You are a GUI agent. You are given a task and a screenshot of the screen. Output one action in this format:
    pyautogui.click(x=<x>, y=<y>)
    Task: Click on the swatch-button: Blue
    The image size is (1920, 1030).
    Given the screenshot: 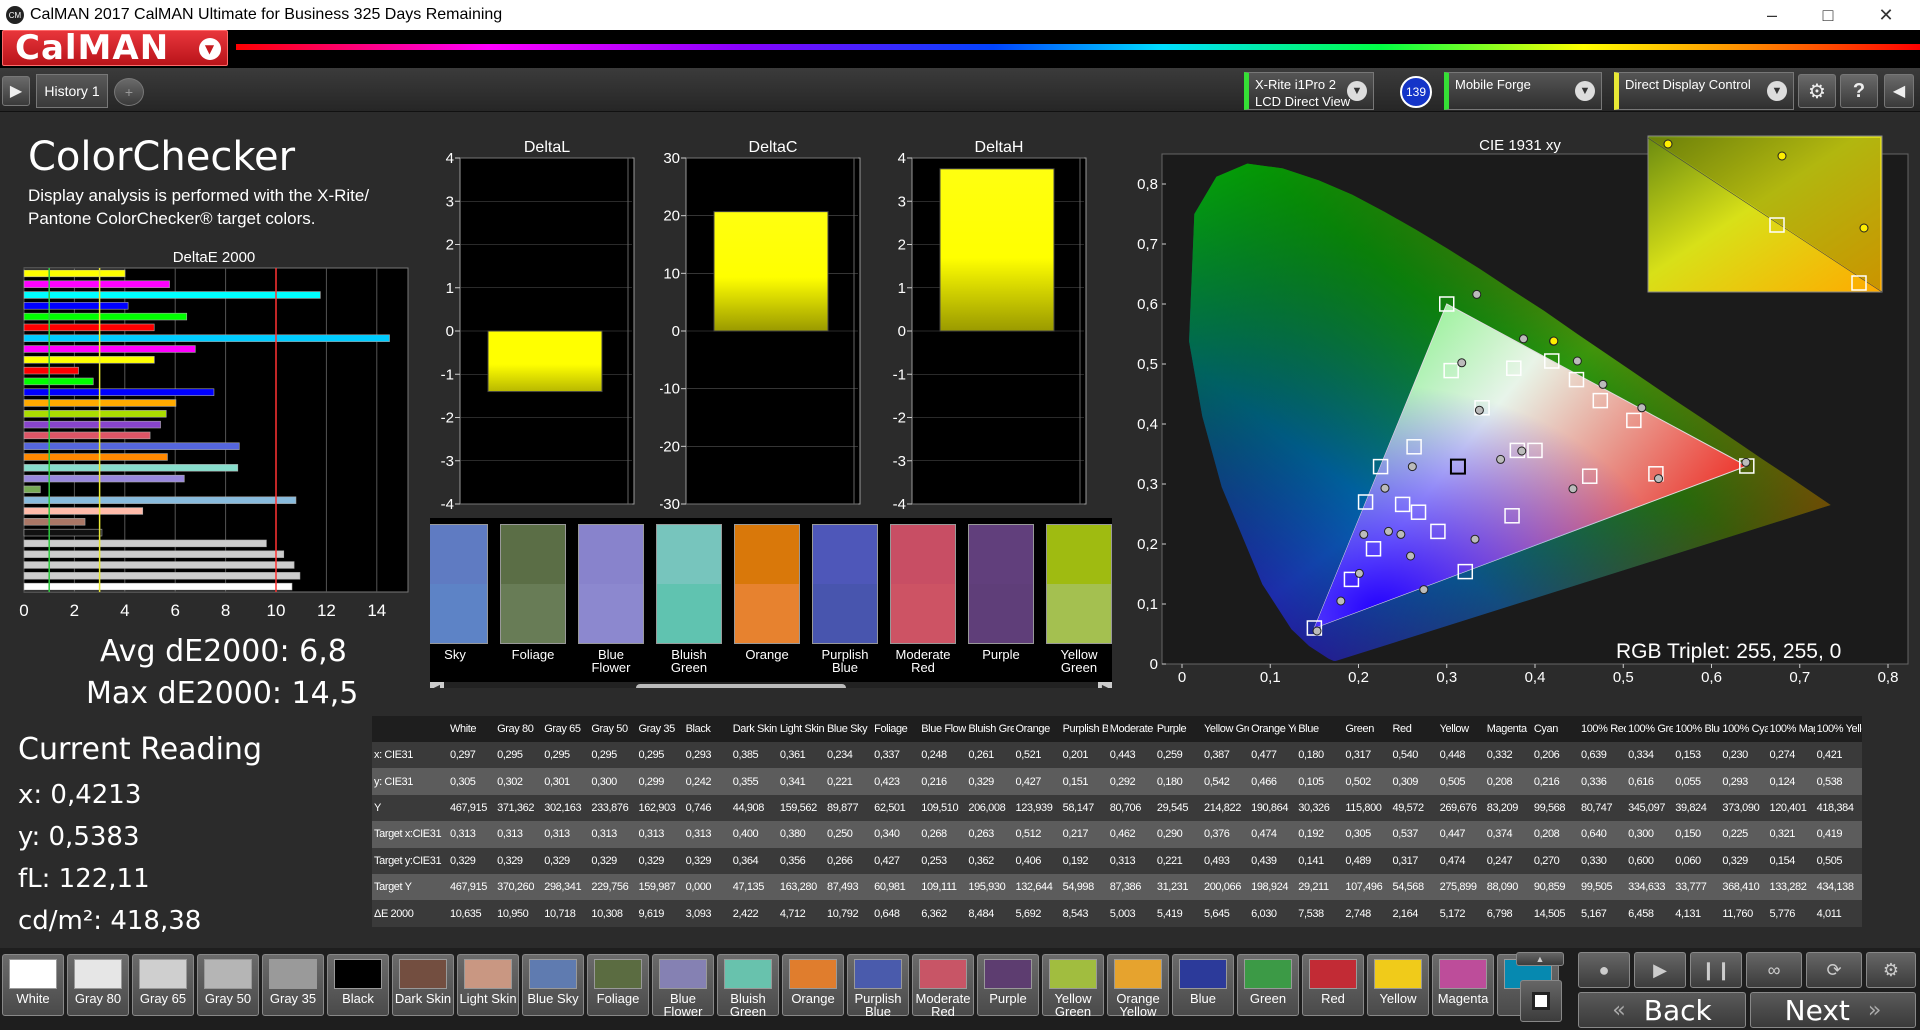 What is the action you would take?
    pyautogui.click(x=1203, y=985)
    